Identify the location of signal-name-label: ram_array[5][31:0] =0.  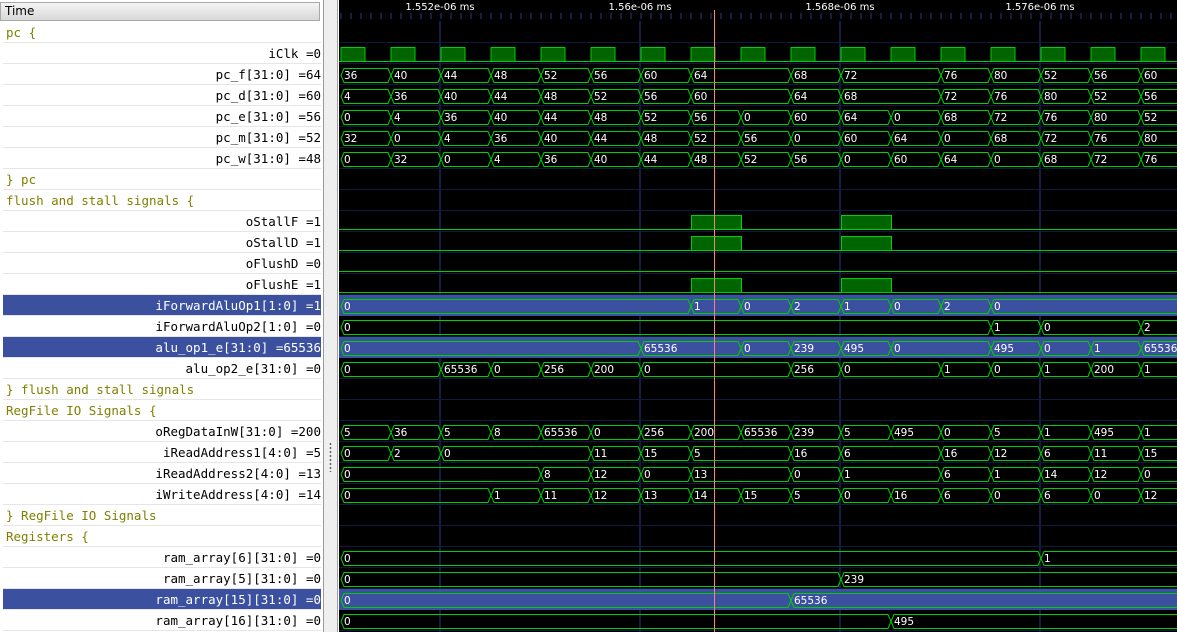
(241, 578).